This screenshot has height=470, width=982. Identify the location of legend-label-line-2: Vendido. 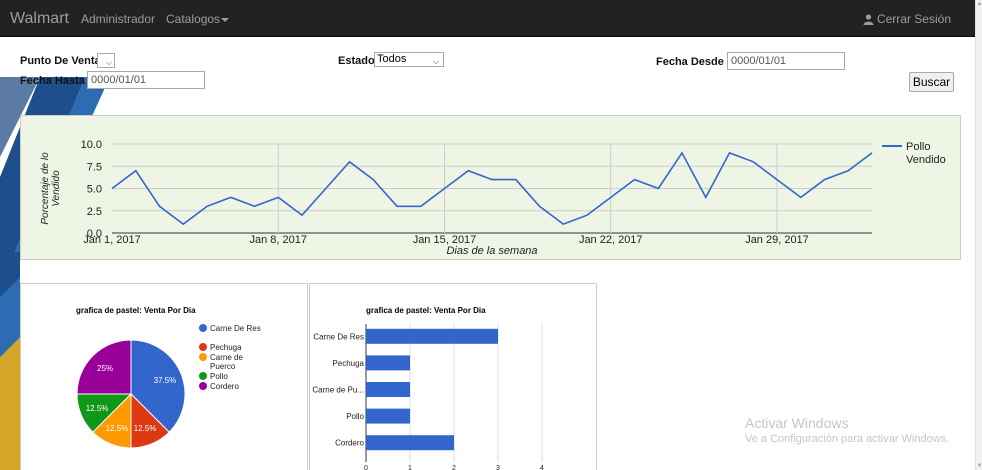
(926, 160).